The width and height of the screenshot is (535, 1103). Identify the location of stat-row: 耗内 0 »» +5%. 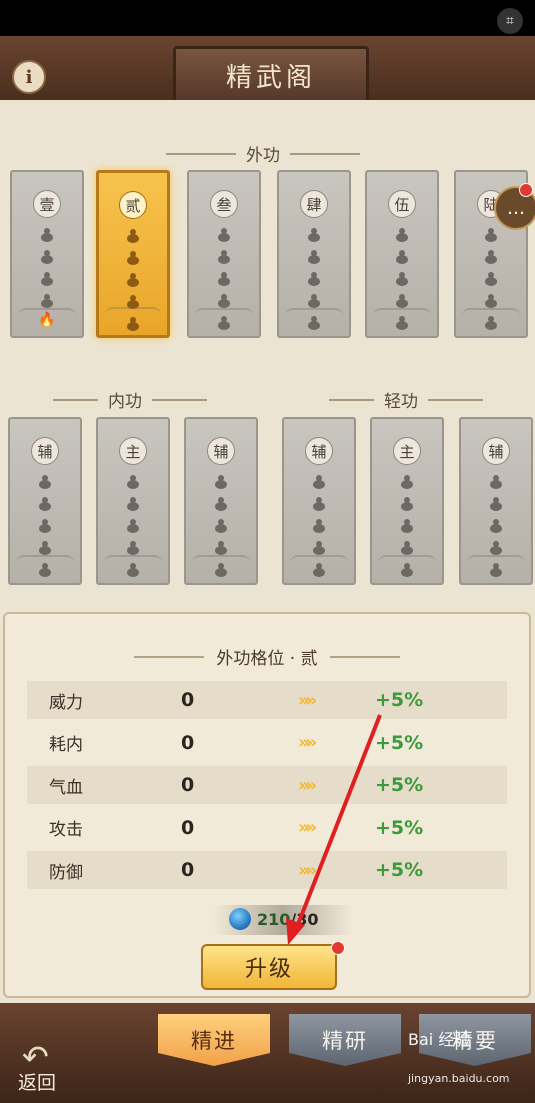
(267, 743).